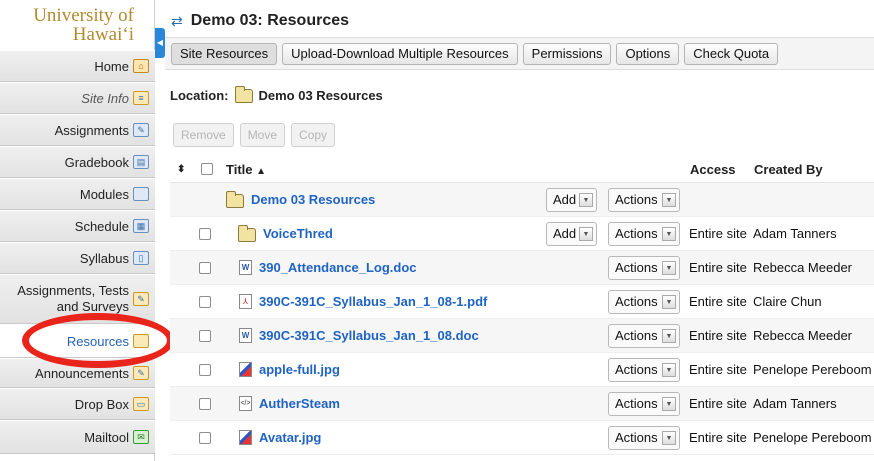  Describe the element at coordinates (73, 298) in the screenshot. I see `sidebar-item-label: Assignments, Tests and Surveys` at that location.